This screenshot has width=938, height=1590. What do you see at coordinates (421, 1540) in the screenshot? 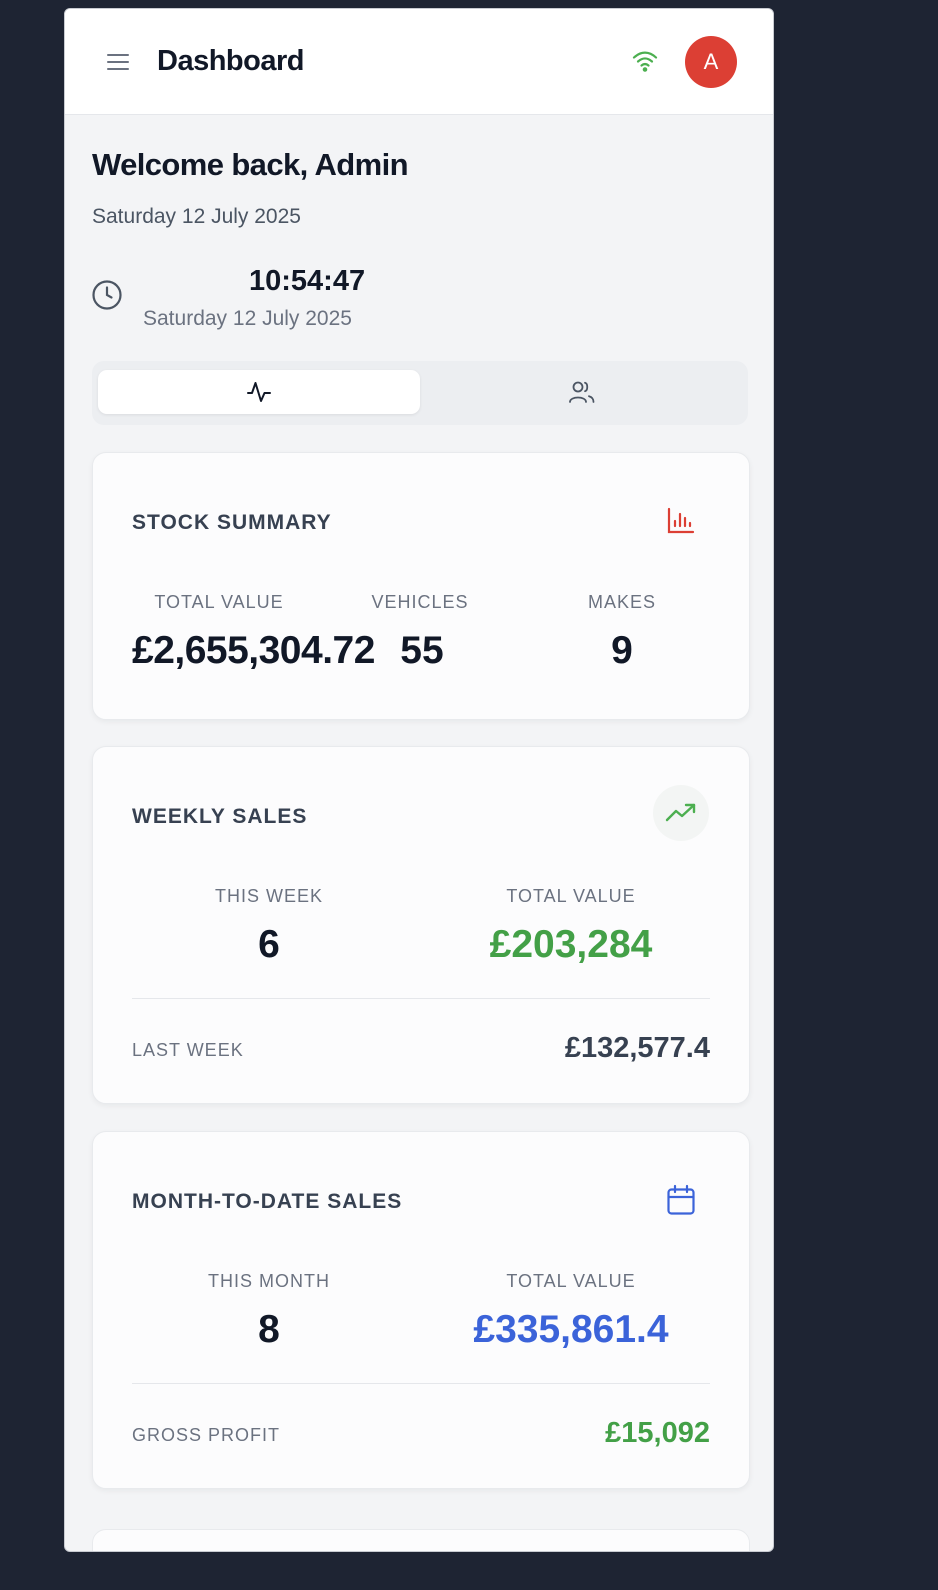
I see `next-card` at bounding box center [421, 1540].